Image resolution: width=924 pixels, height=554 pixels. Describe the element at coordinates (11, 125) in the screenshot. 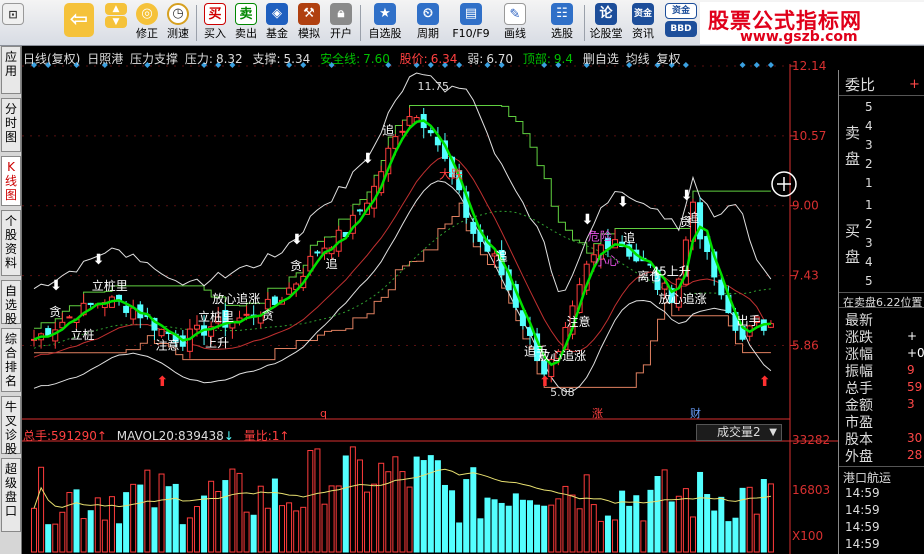

I see `left-tab-1: 分时图` at that location.